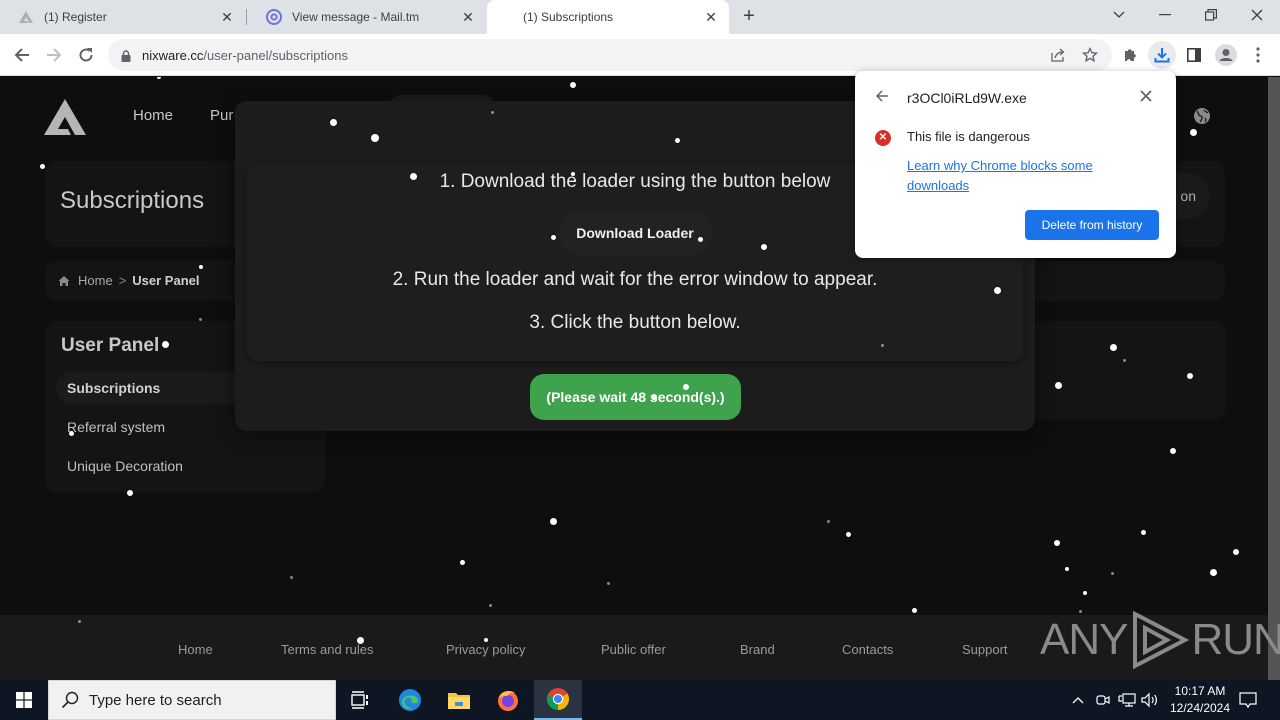  Describe the element at coordinates (1274, 378) in the screenshot. I see `page-scrollbar` at that location.